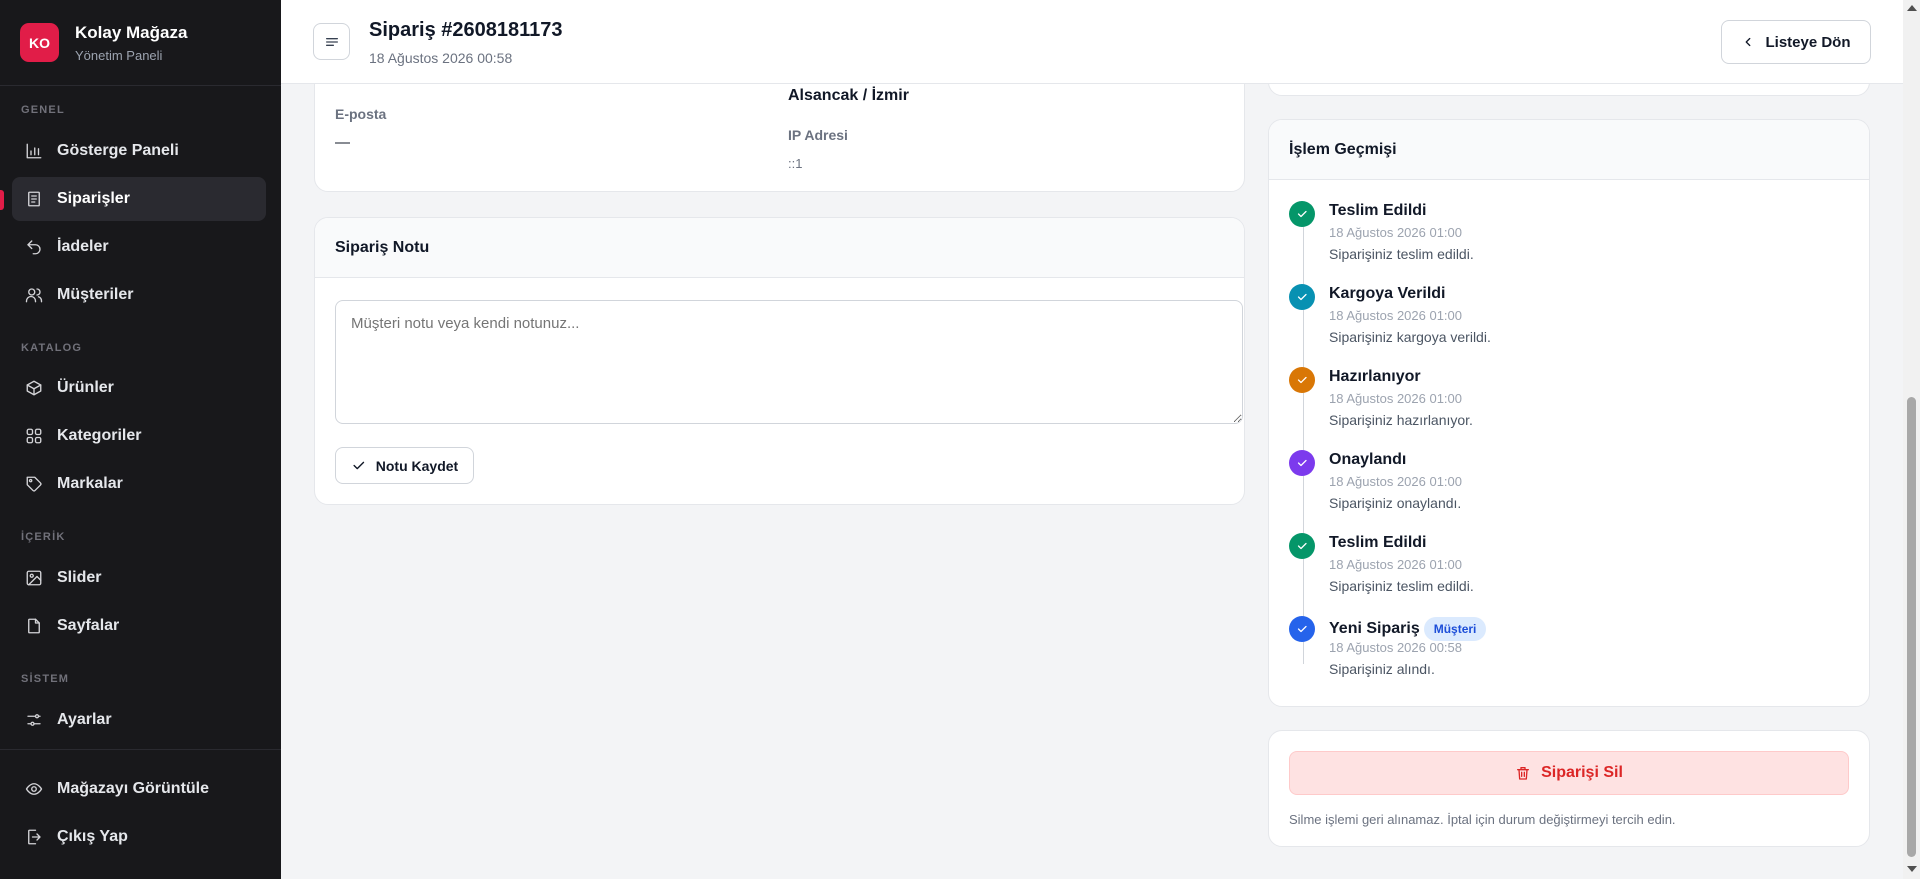 The width and height of the screenshot is (1920, 879). Describe the element at coordinates (34, 151) in the screenshot. I see `bar-chart-icon` at that location.